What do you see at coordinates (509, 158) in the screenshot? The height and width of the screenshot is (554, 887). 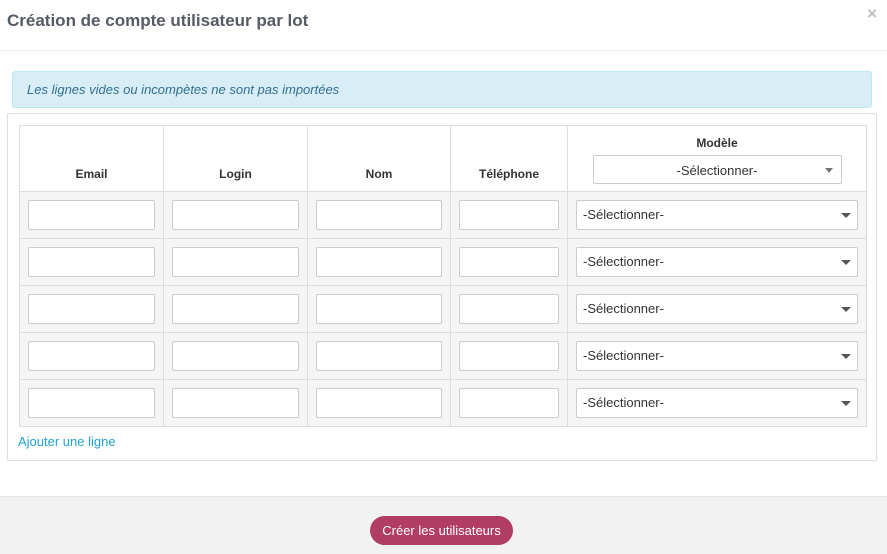 I see `column-header-telephone: Téléphone` at bounding box center [509, 158].